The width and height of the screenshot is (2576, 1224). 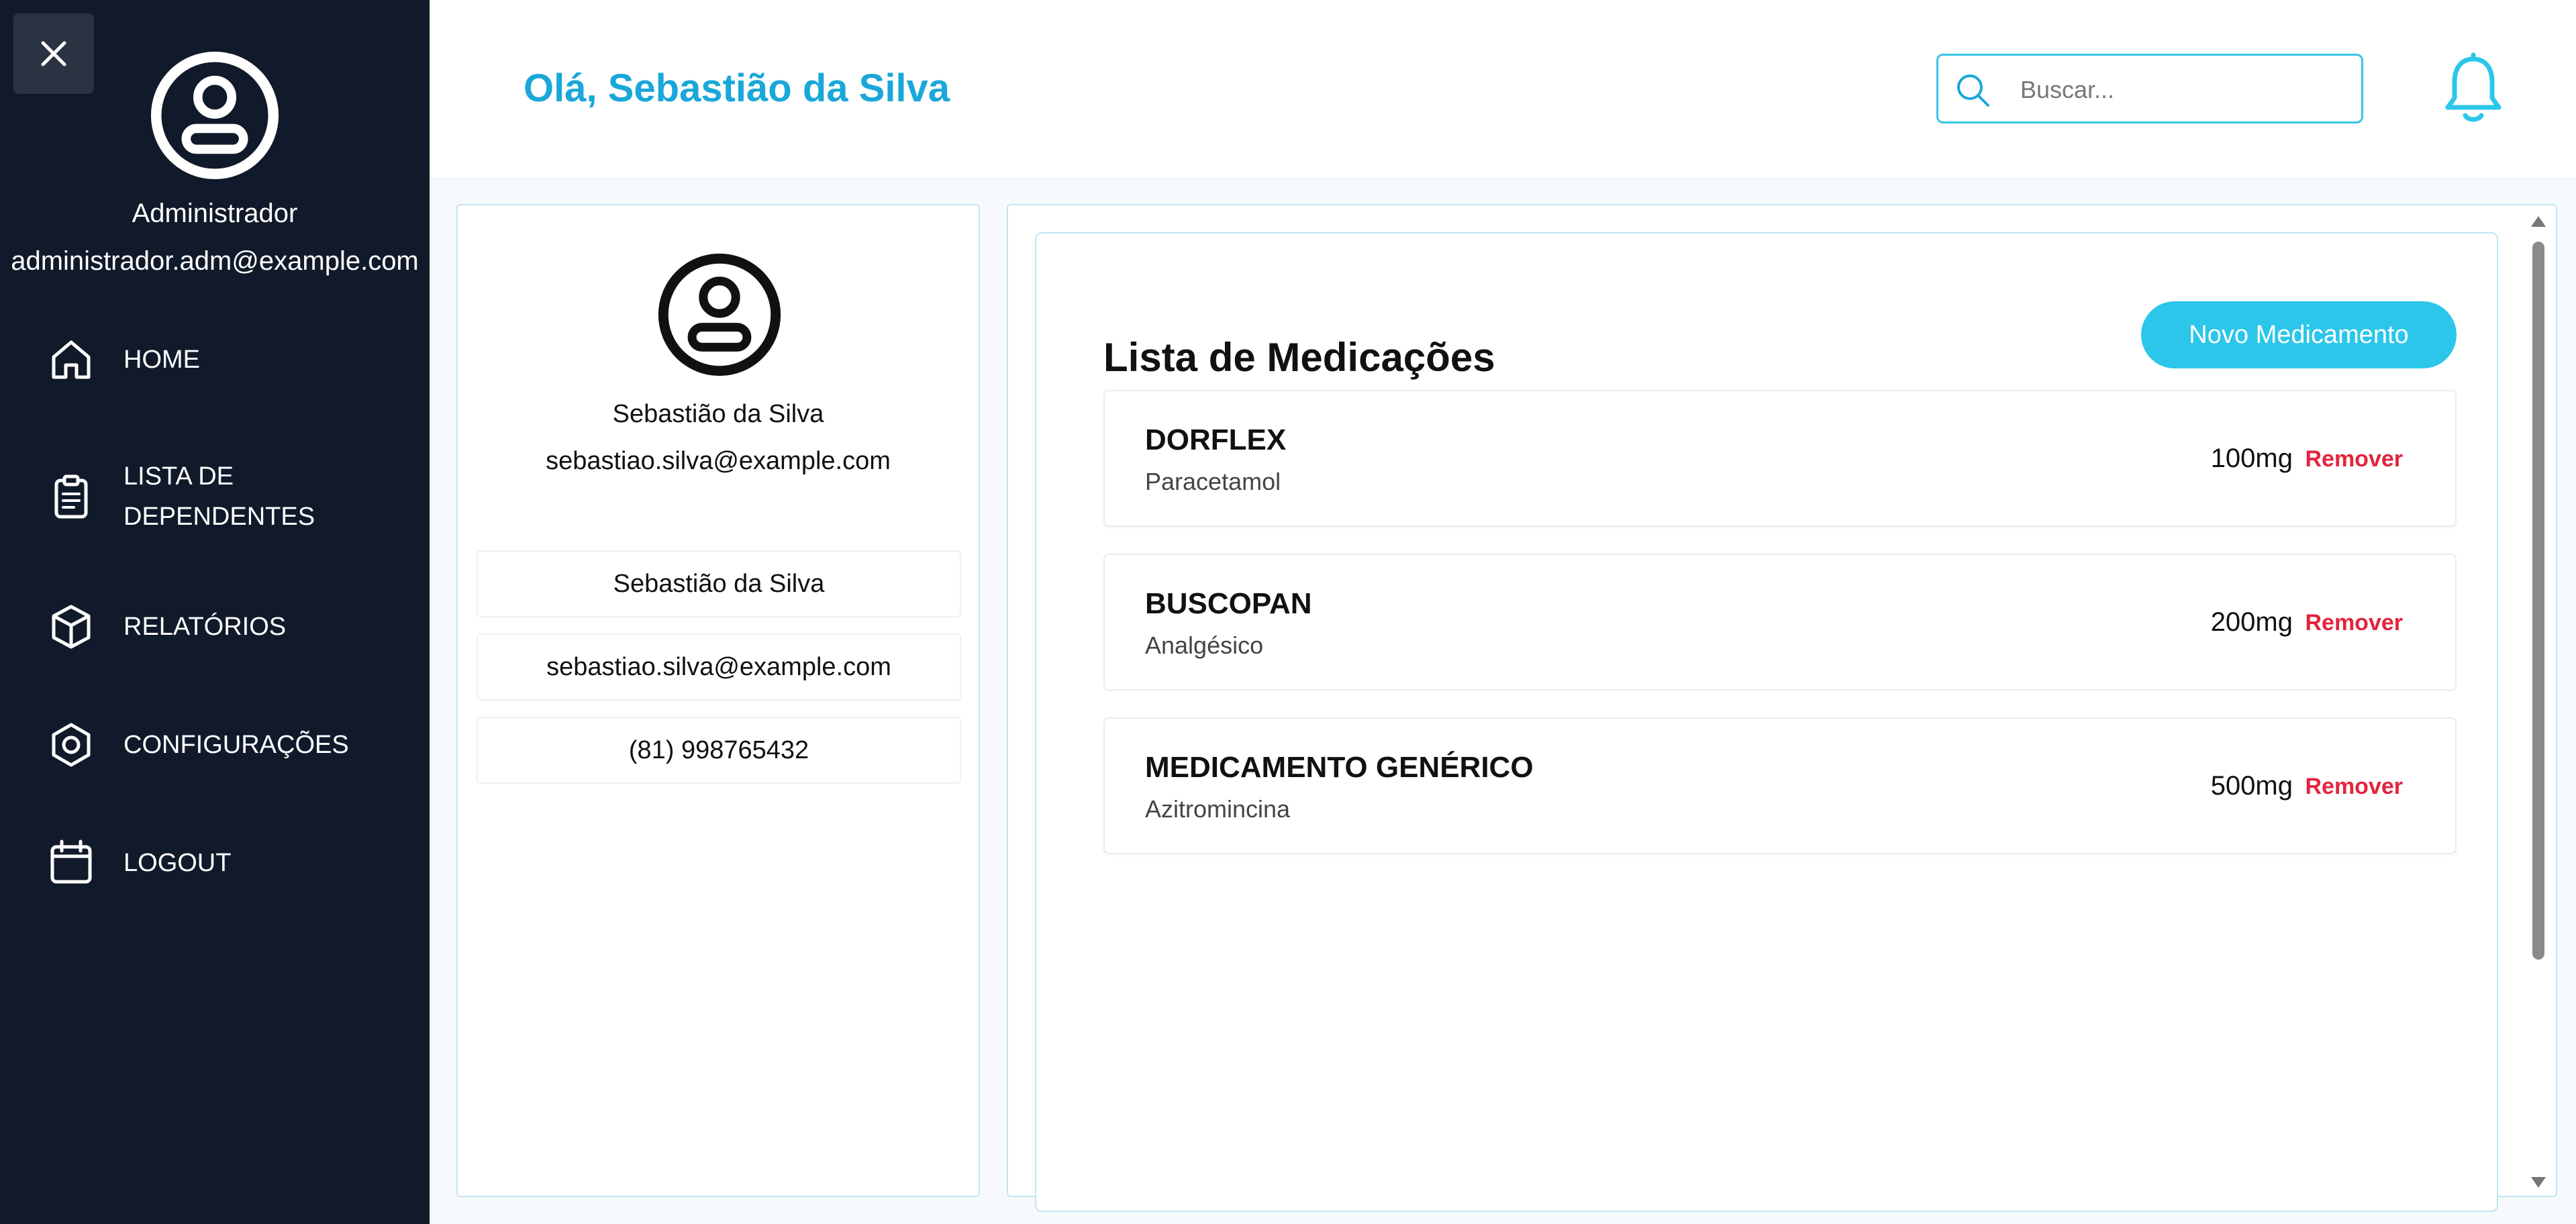 I want to click on greeting-title: Olá, Sebastião da Silva, so click(x=737, y=88).